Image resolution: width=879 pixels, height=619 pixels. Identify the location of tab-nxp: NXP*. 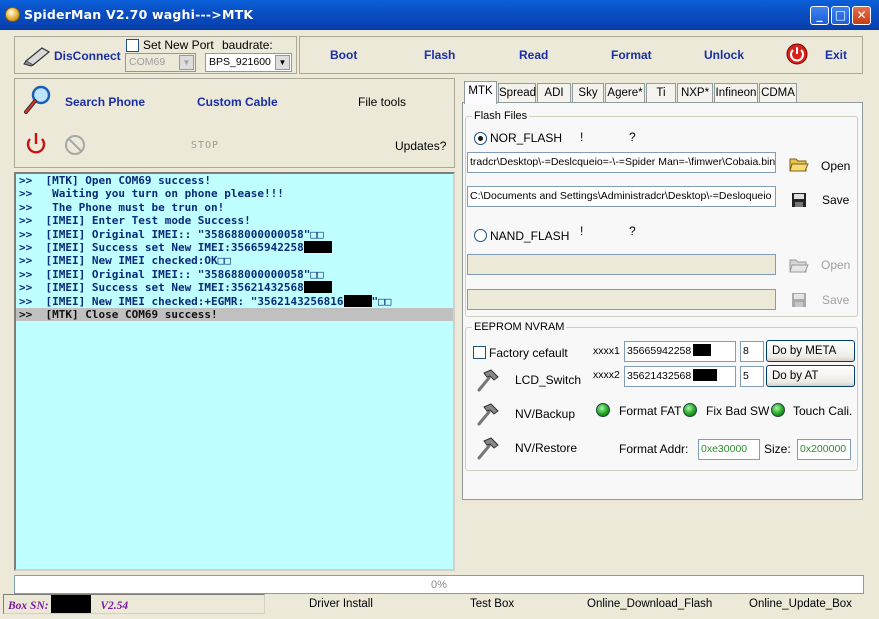
(695, 93).